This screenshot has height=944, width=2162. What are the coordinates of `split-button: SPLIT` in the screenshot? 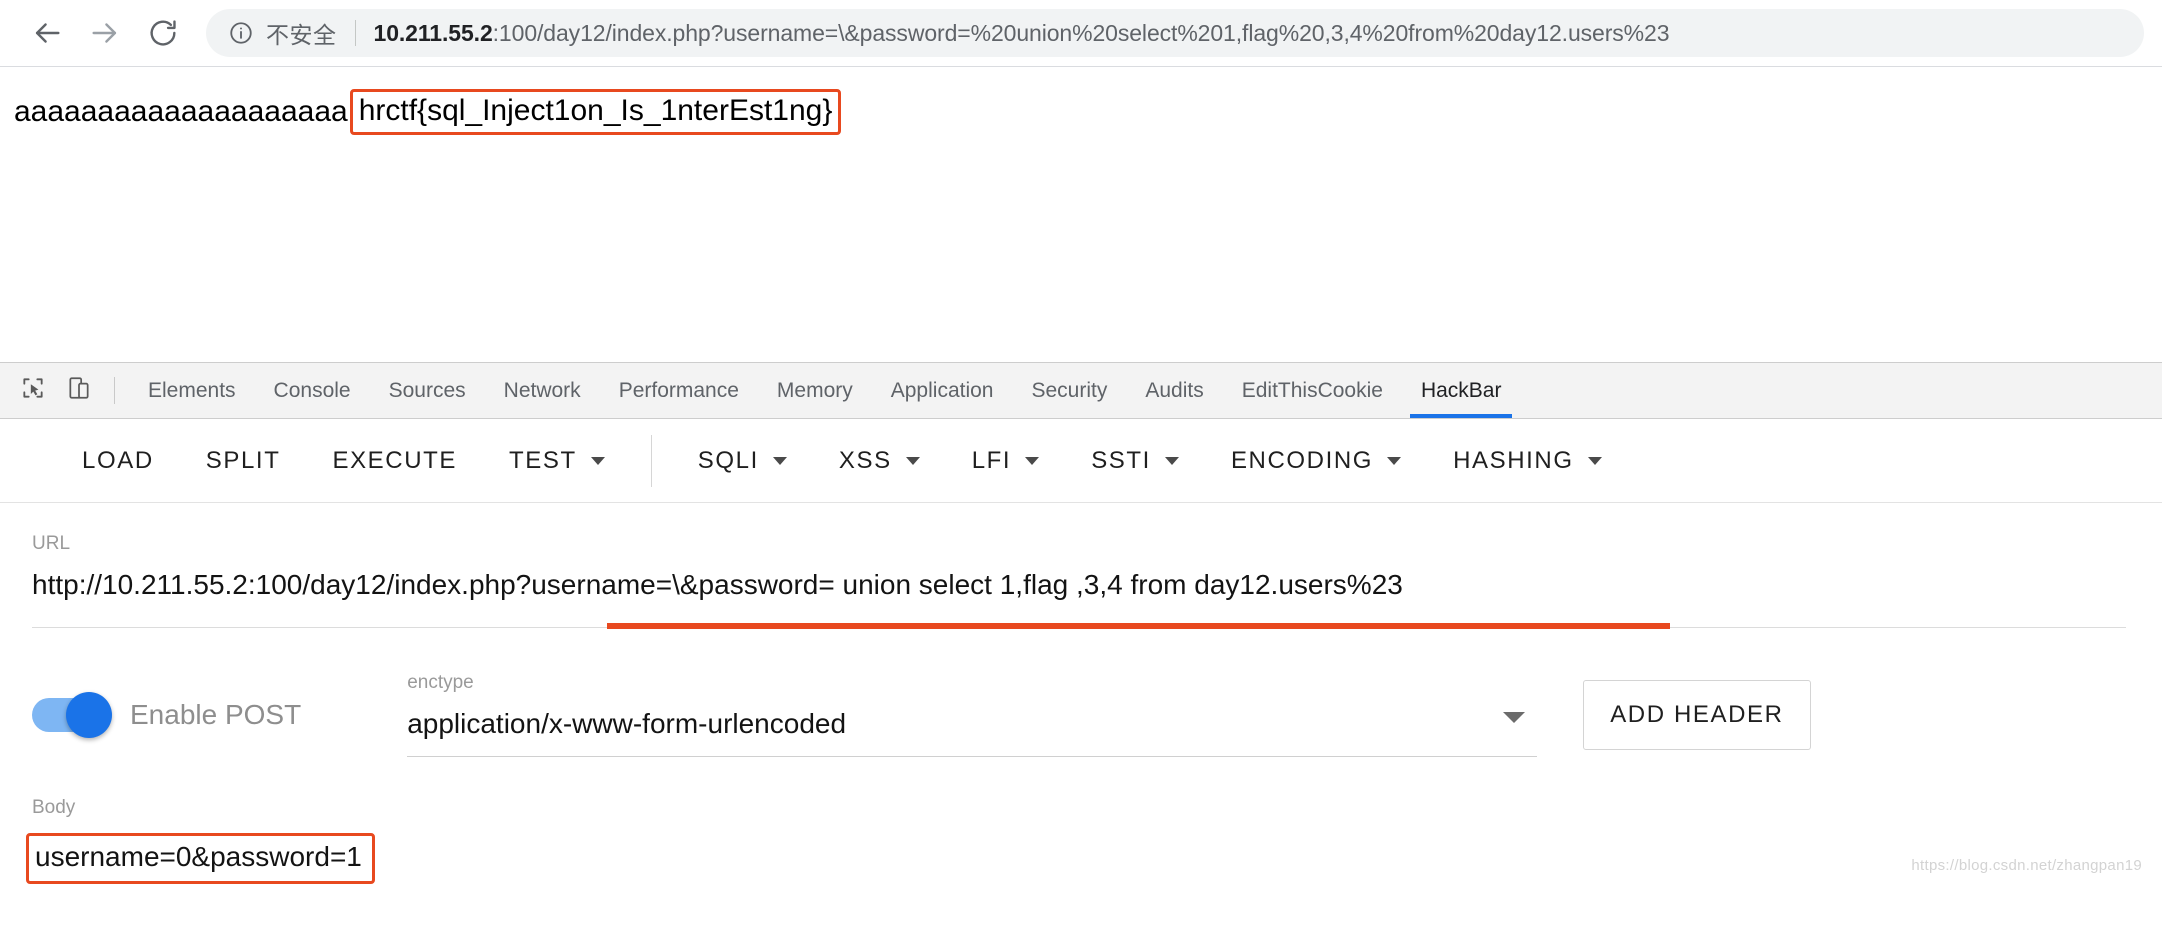 It's located at (243, 461).